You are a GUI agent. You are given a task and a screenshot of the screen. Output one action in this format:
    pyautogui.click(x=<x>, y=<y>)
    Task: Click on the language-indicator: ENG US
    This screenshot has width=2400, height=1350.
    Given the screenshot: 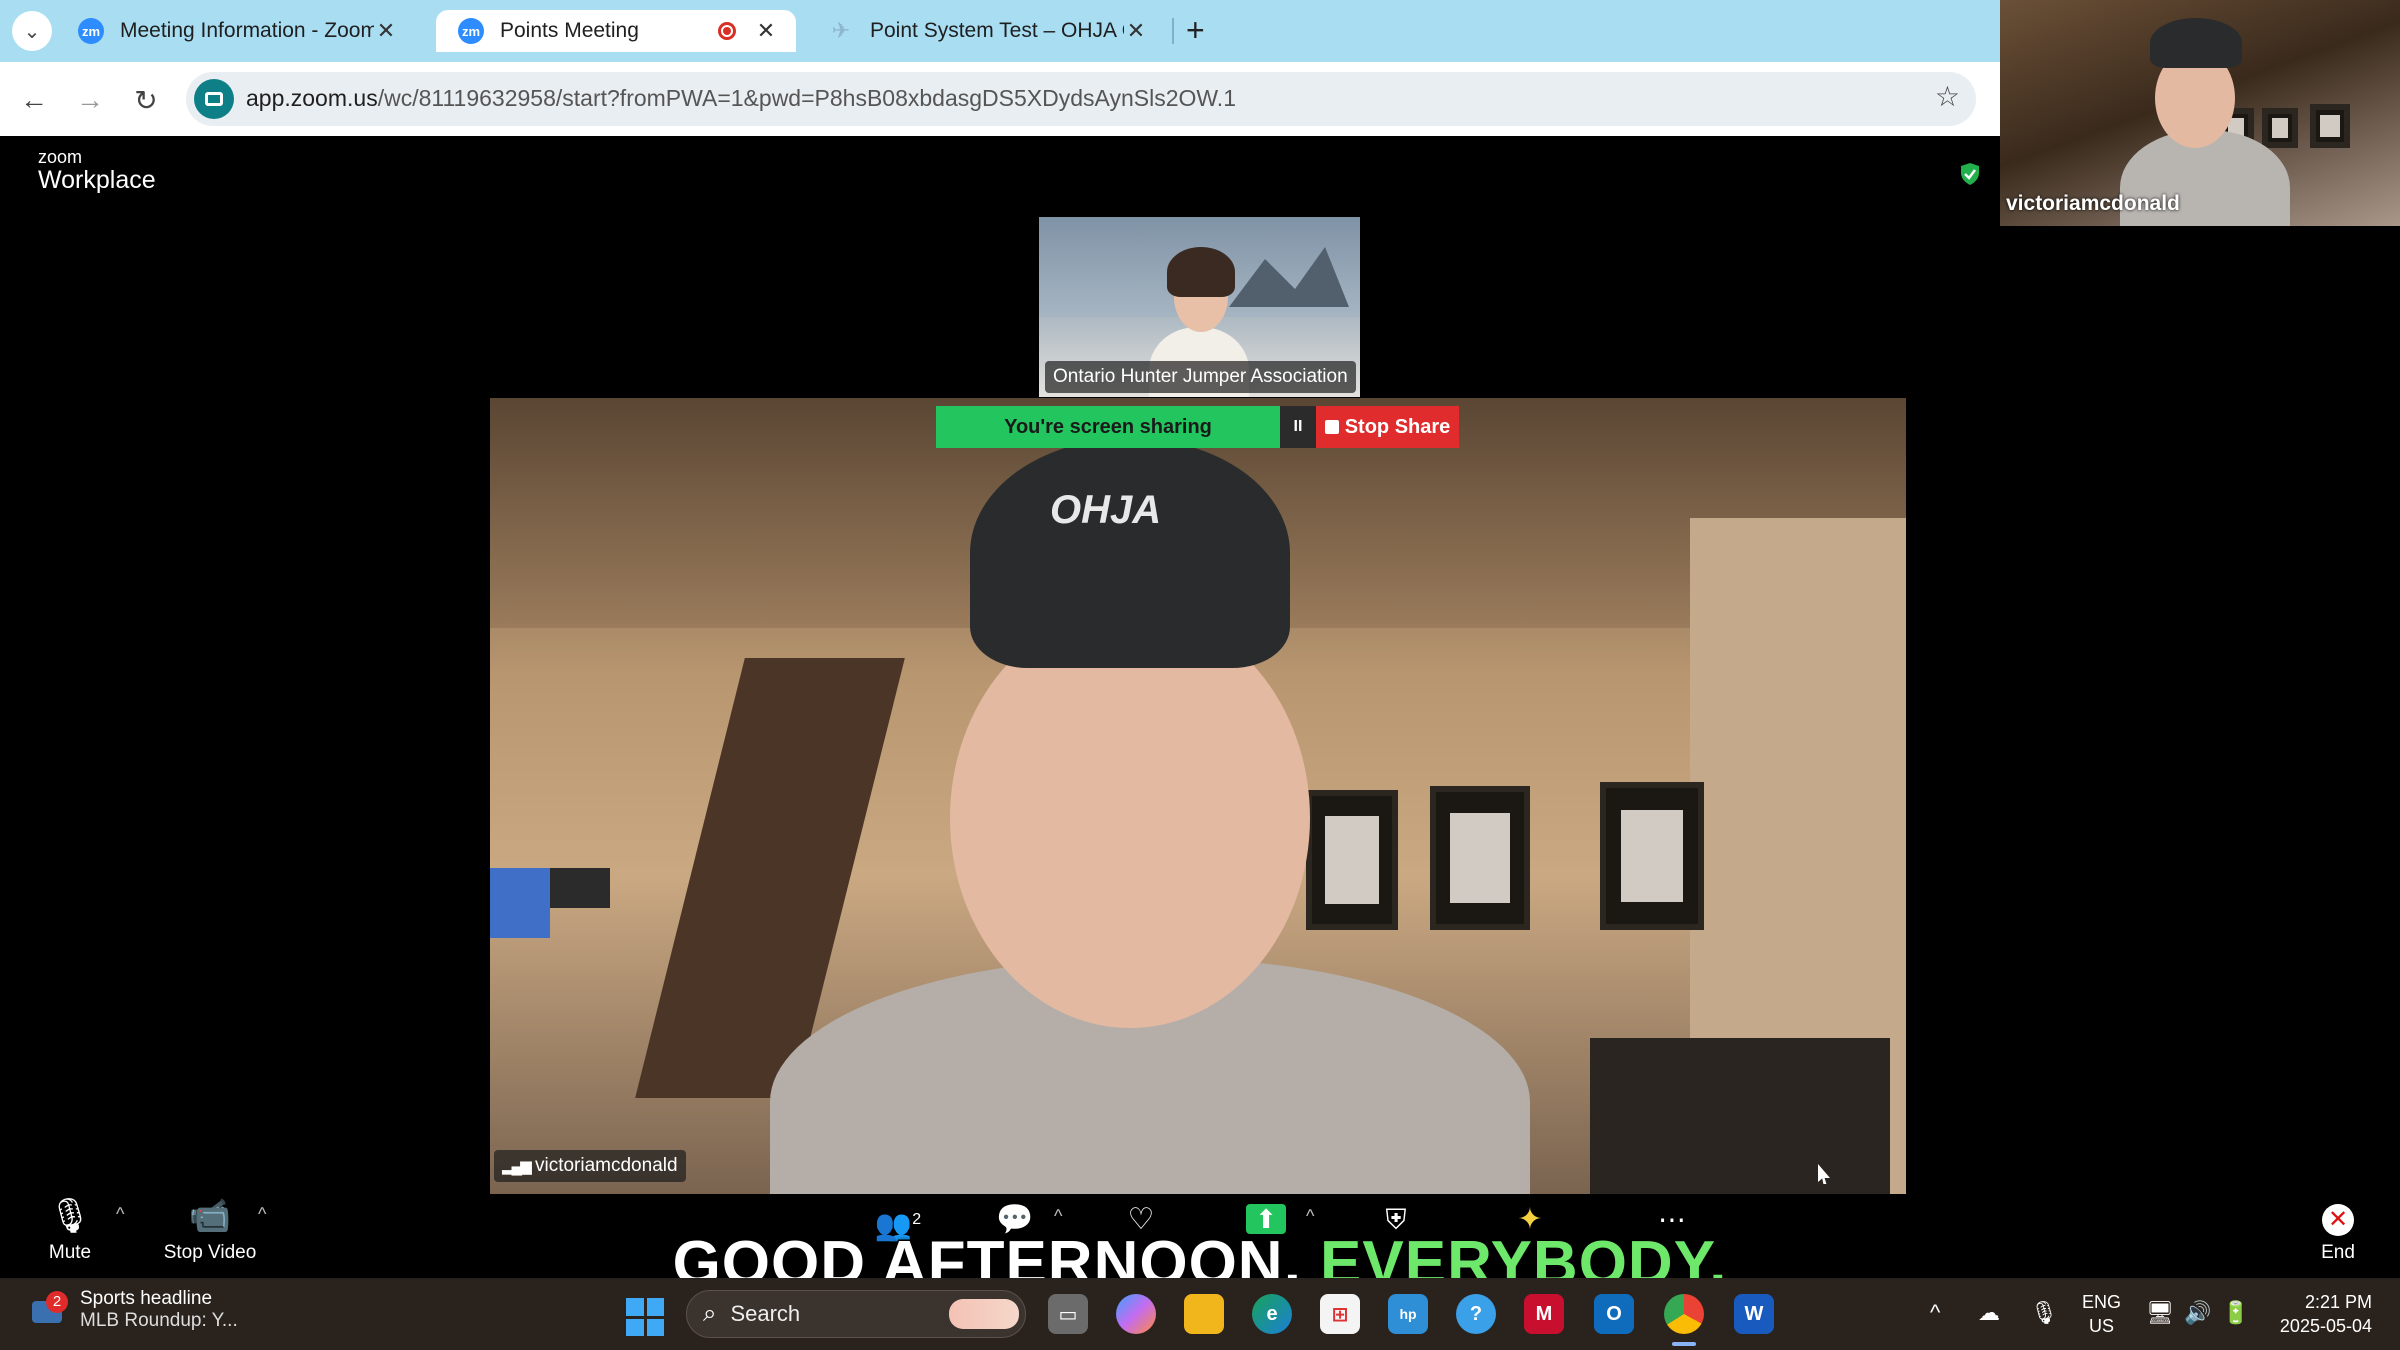 What is the action you would take?
    pyautogui.click(x=2101, y=1314)
    